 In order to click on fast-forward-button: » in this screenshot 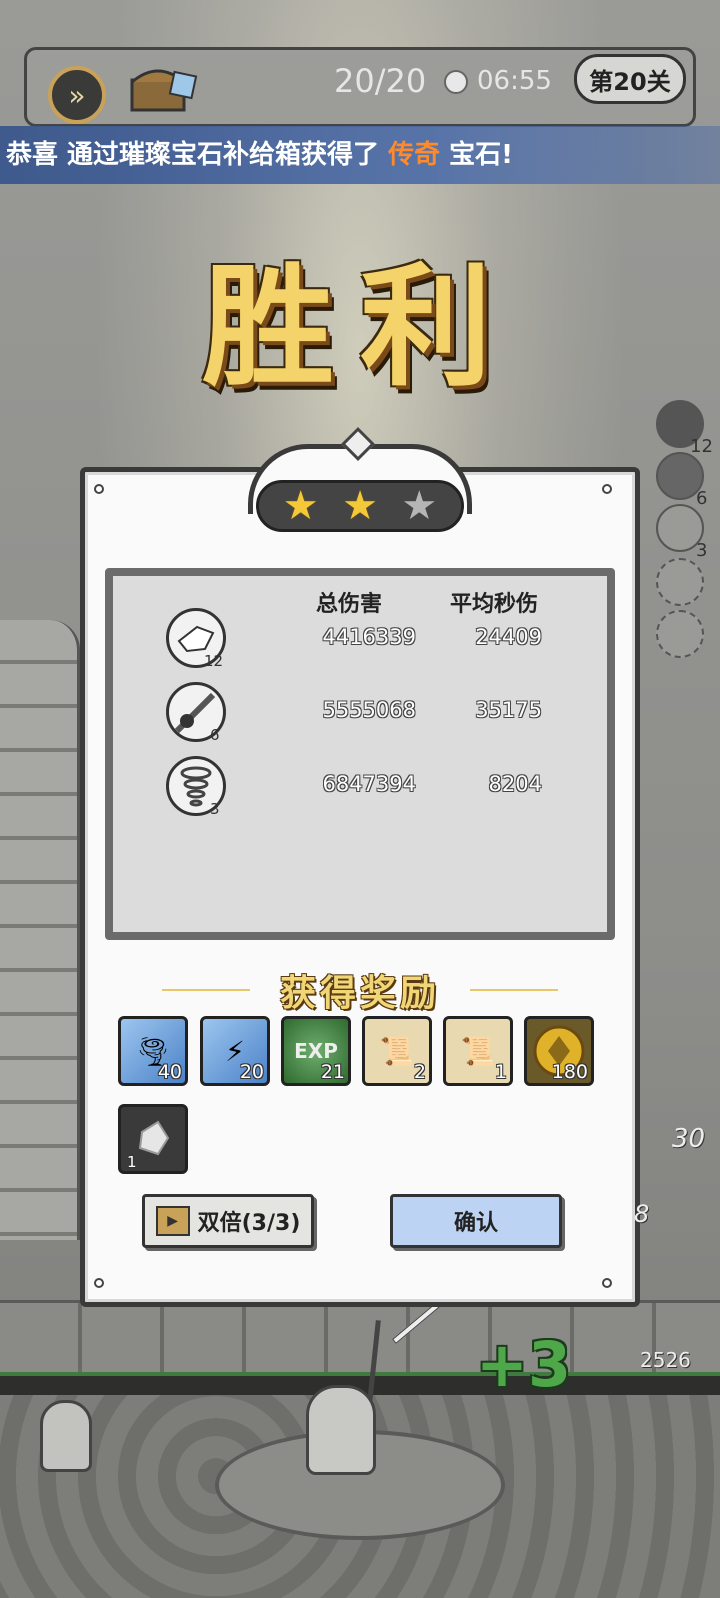, I will do `click(77, 95)`.